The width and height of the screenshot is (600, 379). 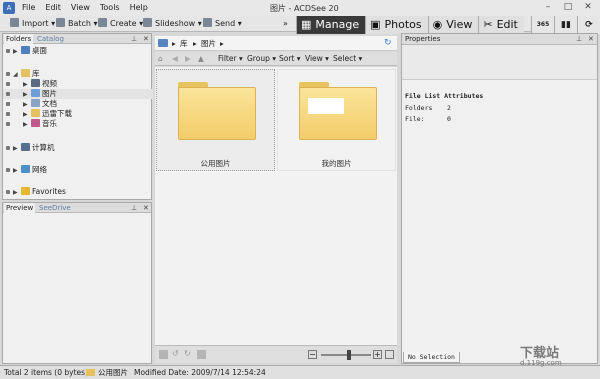 I want to click on file-item: 我的图片, so click(x=336, y=120).